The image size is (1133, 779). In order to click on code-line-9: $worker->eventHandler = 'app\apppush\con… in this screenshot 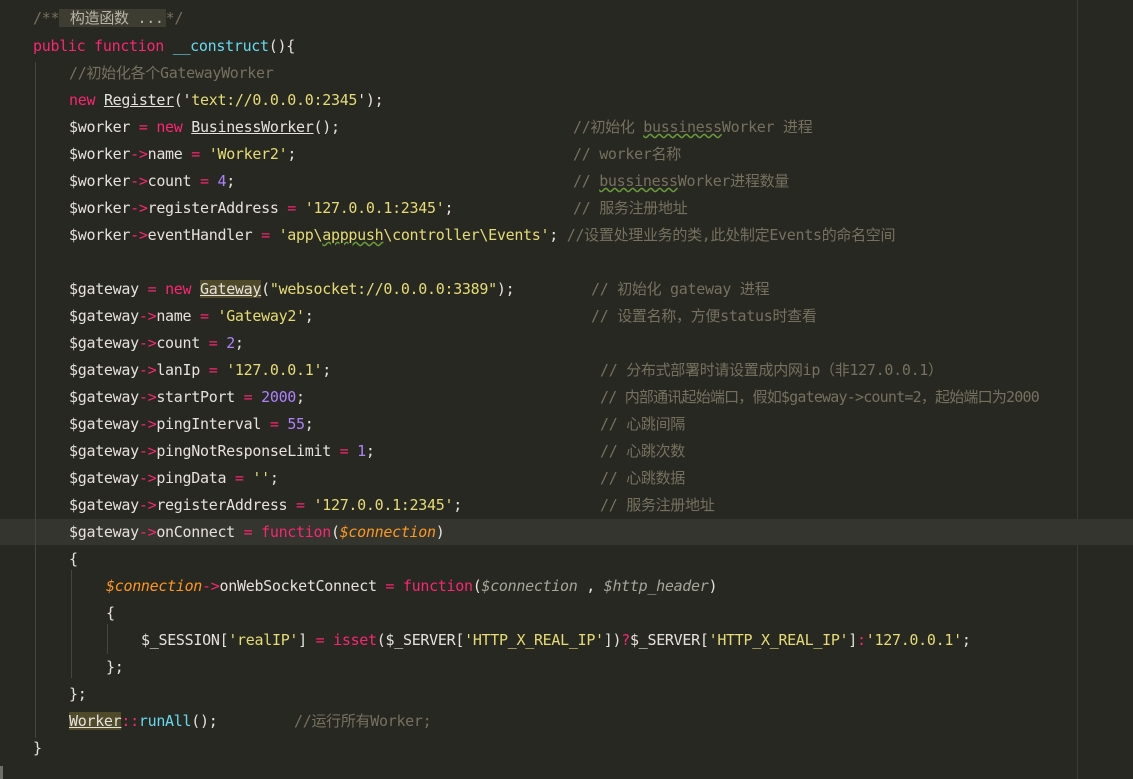, I will do `click(482, 235)`.